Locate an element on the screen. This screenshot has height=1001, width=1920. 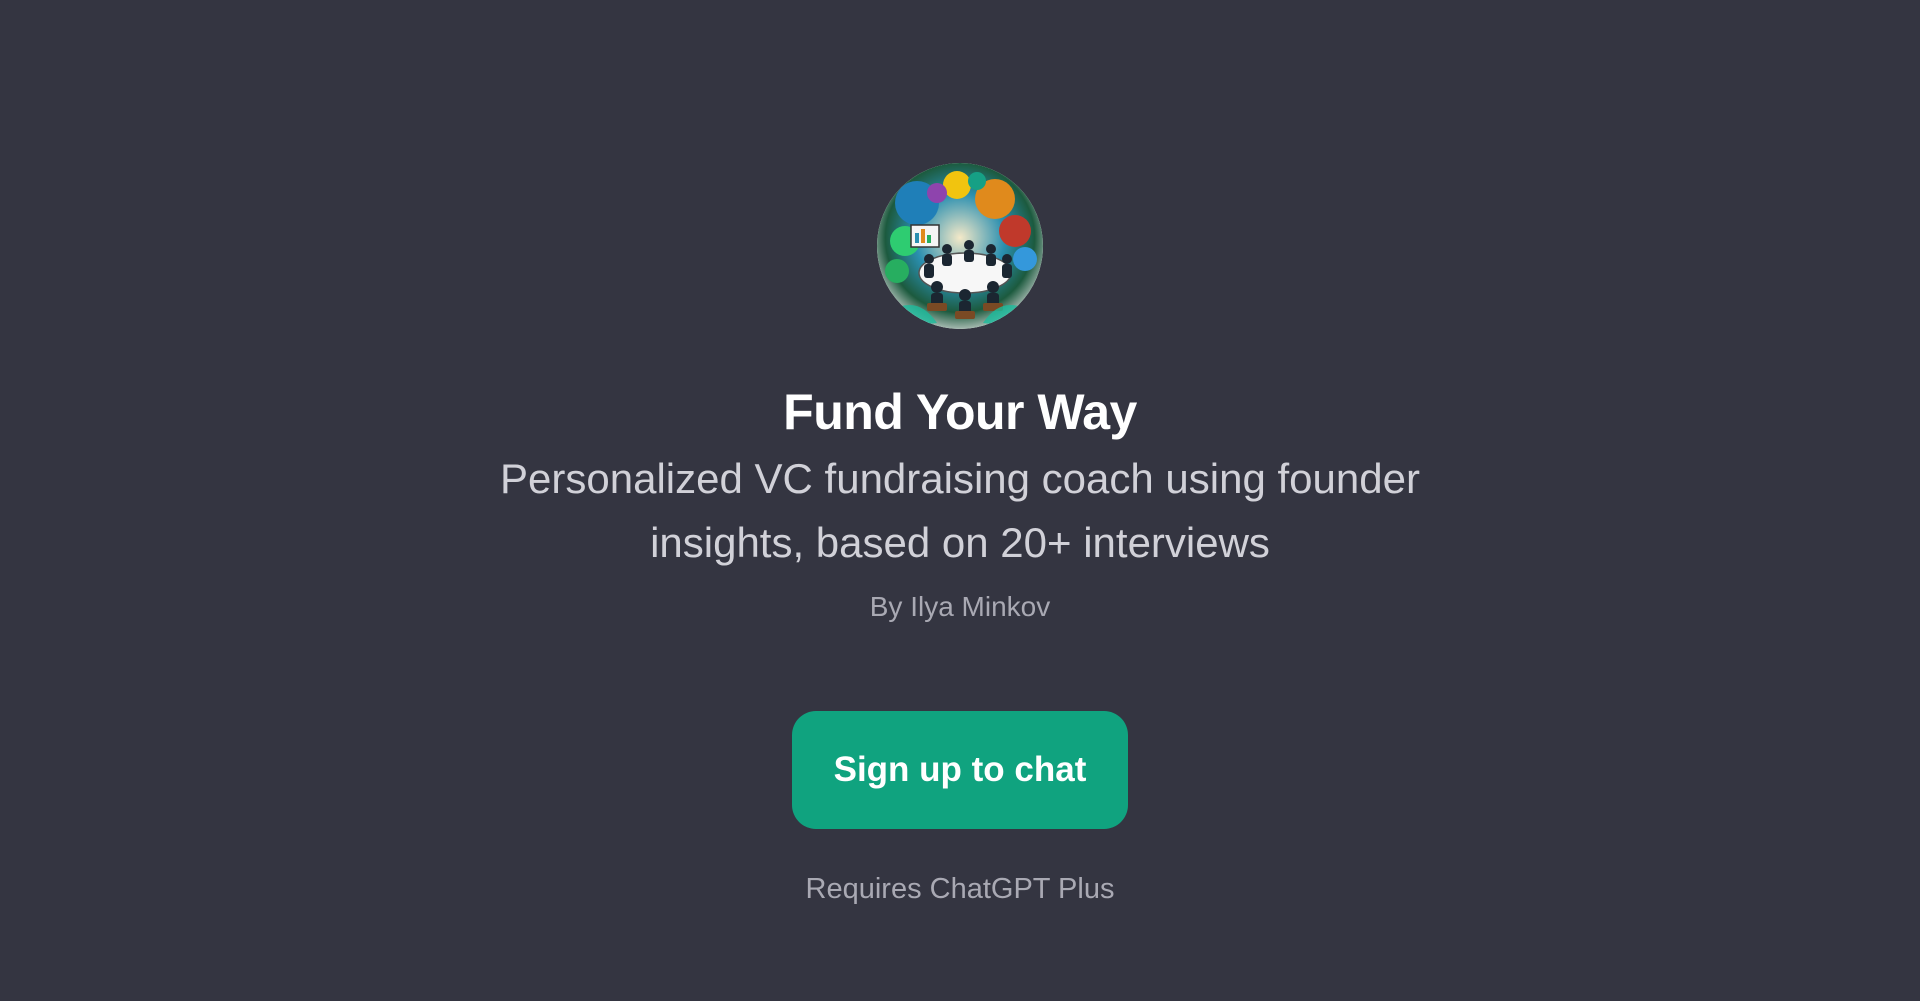
sign-up-to-chat-button: Sign up to chat is located at coordinates (960, 770).